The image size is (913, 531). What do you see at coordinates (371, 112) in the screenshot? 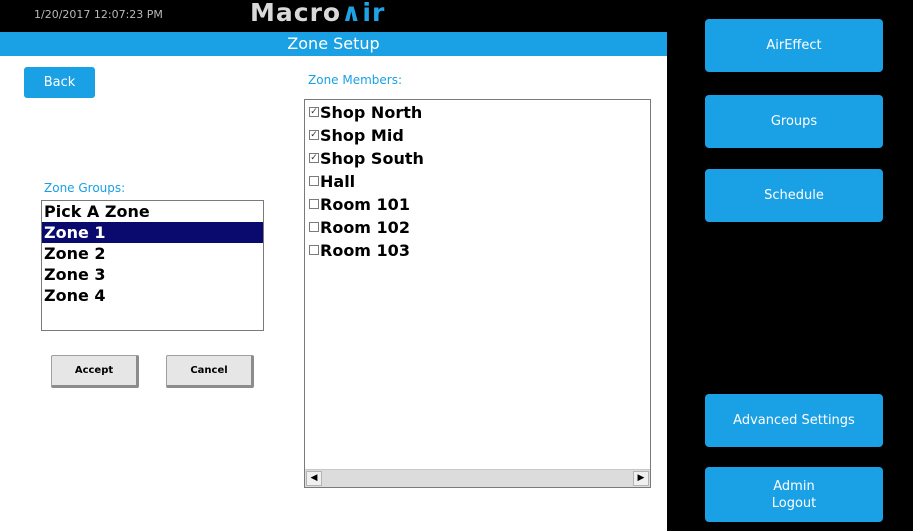
I see `zone-member-label: Shop North` at bounding box center [371, 112].